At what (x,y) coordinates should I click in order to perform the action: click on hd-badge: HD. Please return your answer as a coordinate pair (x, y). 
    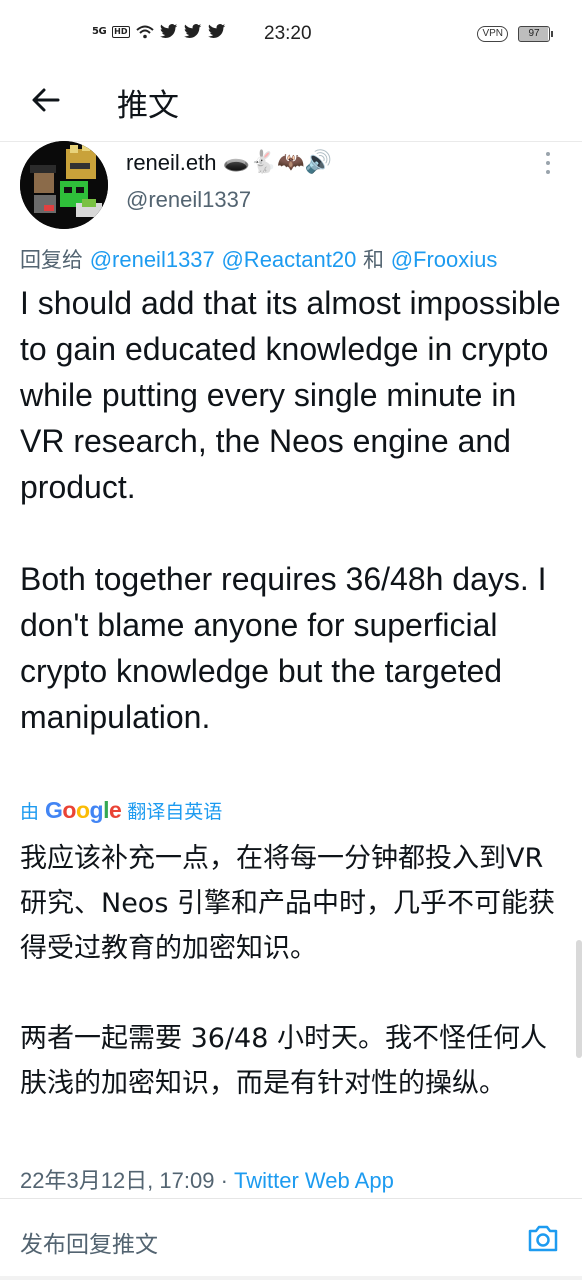
    Looking at the image, I should click on (121, 31).